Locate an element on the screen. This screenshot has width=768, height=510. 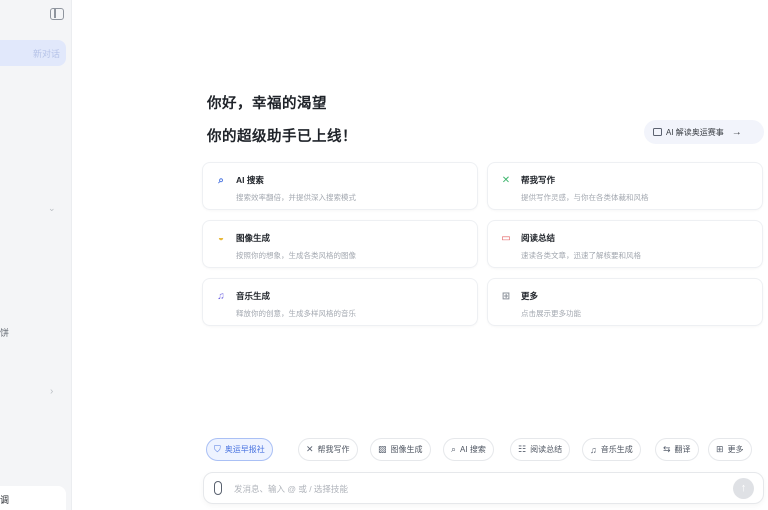
card-music-gen: ♫ 音乐生成 释放你的创意，生成多样风格的音乐 is located at coordinates (340, 302).